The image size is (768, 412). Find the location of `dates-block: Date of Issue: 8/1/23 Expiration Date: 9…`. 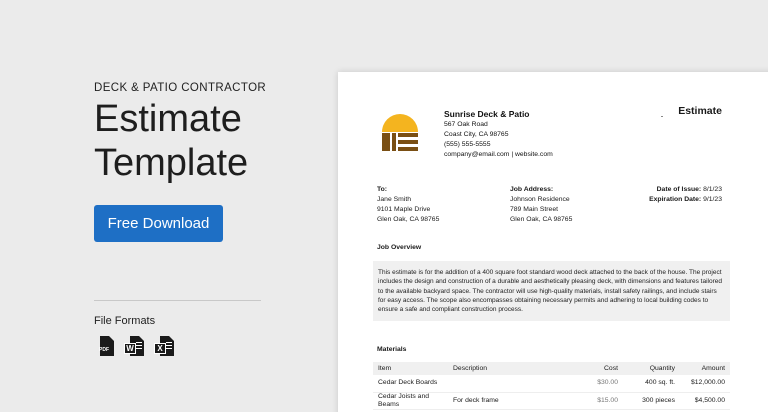

dates-block: Date of Issue: 8/1/23 Expiration Date: 9… is located at coordinates (685, 195).